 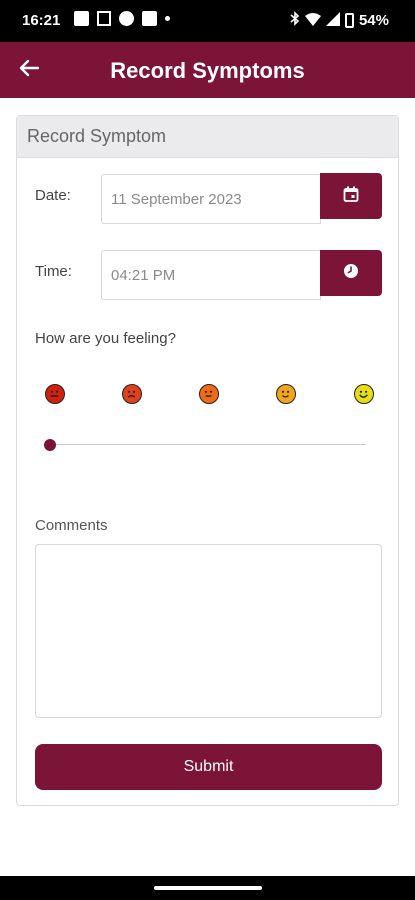 I want to click on signal-icon, so click(x=332, y=20).